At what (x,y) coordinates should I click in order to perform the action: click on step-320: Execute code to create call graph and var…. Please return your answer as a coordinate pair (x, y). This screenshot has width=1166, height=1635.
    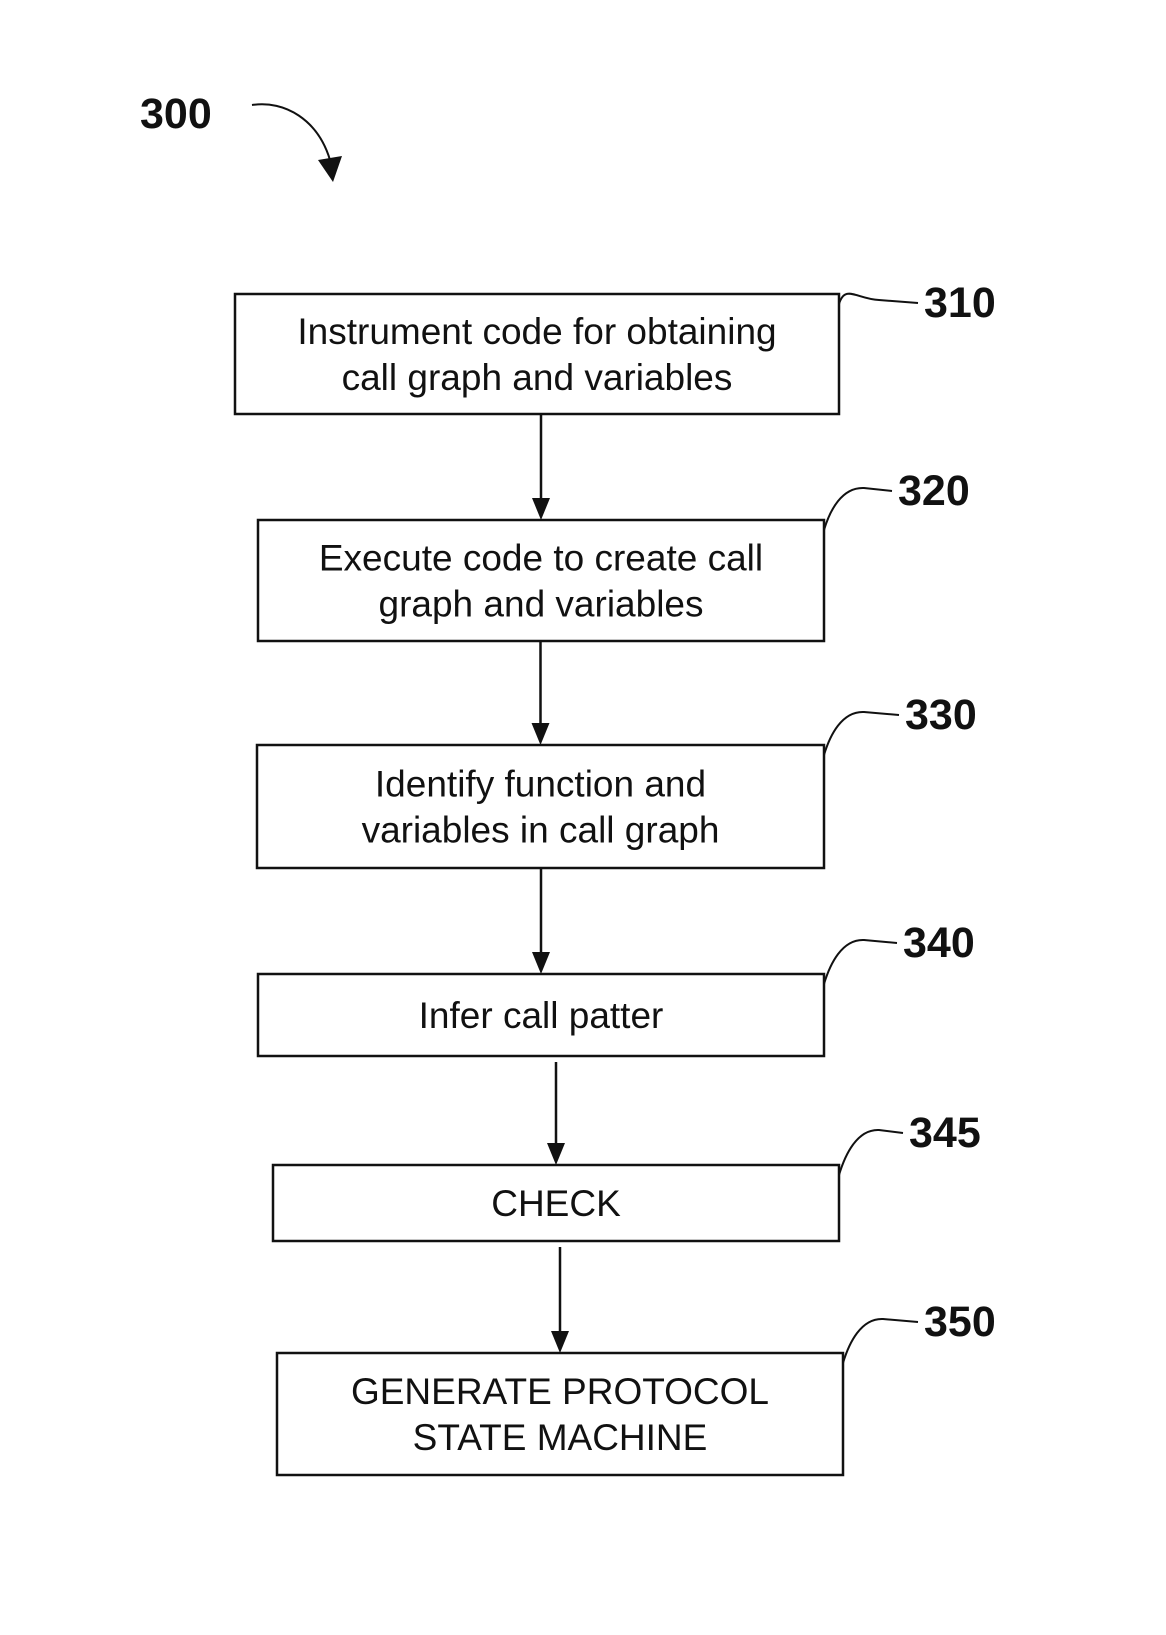
    Looking at the image, I should click on (613, 555).